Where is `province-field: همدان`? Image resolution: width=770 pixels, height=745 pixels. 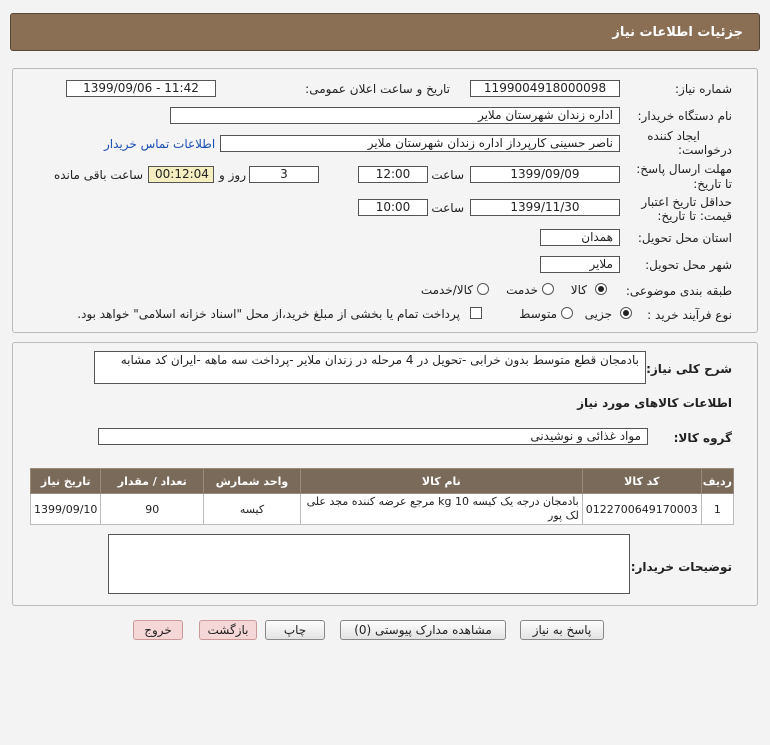
province-field: همدان is located at coordinates (580, 237).